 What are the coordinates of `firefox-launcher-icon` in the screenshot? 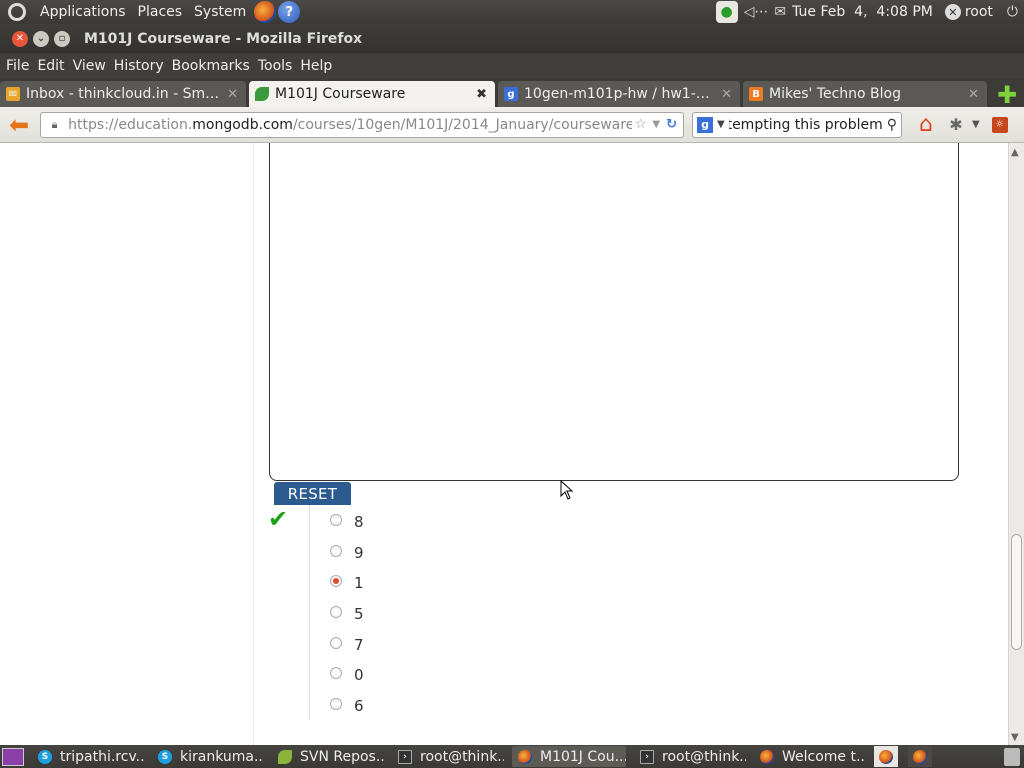 It's located at (265, 12).